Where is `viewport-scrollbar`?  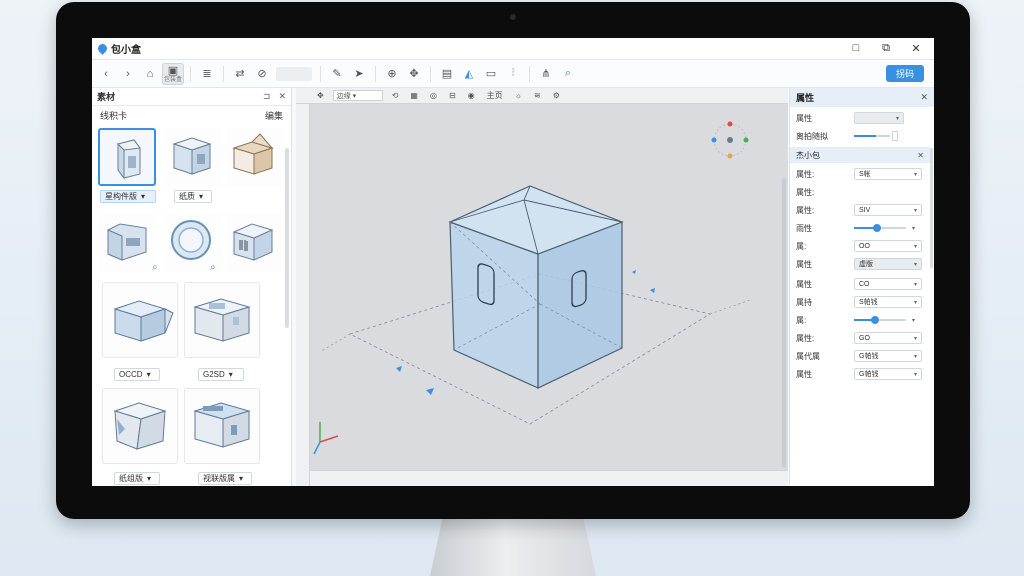 viewport-scrollbar is located at coordinates (784, 323).